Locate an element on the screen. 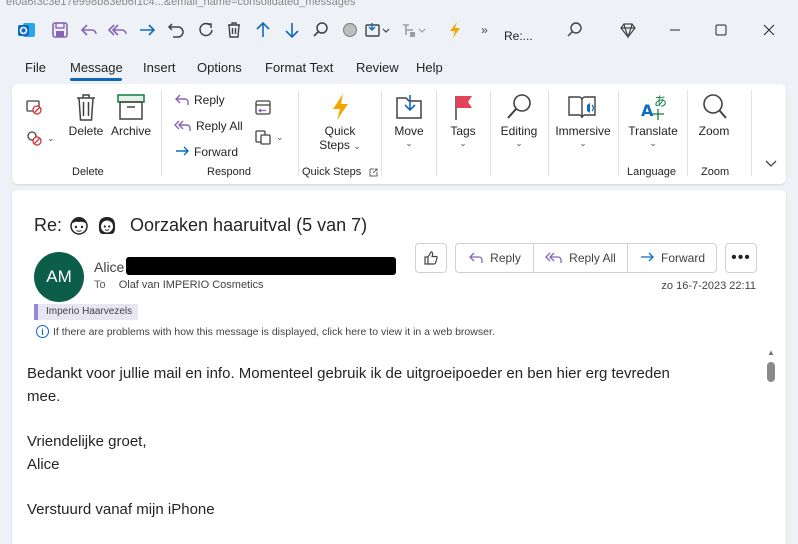 The width and height of the screenshot is (798, 544). tags-label: Tags is located at coordinates (463, 131).